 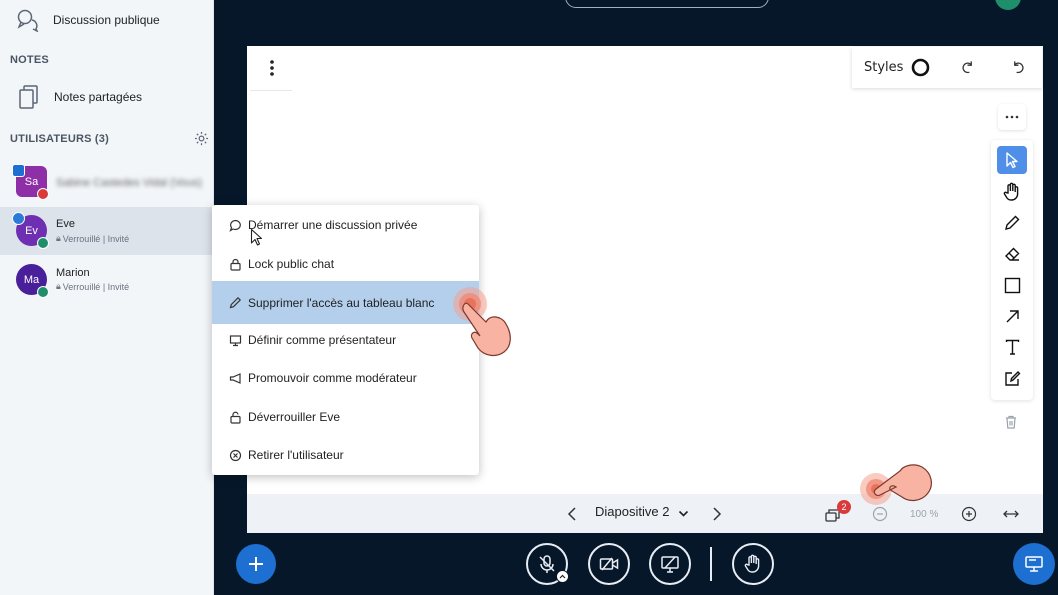 I want to click on select-tool, so click(x=1012, y=160).